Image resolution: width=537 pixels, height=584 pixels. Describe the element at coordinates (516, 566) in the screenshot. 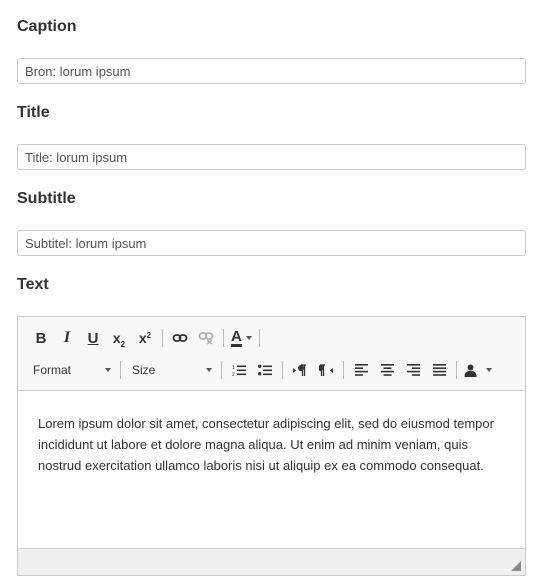

I see `resize-handle-icon` at that location.